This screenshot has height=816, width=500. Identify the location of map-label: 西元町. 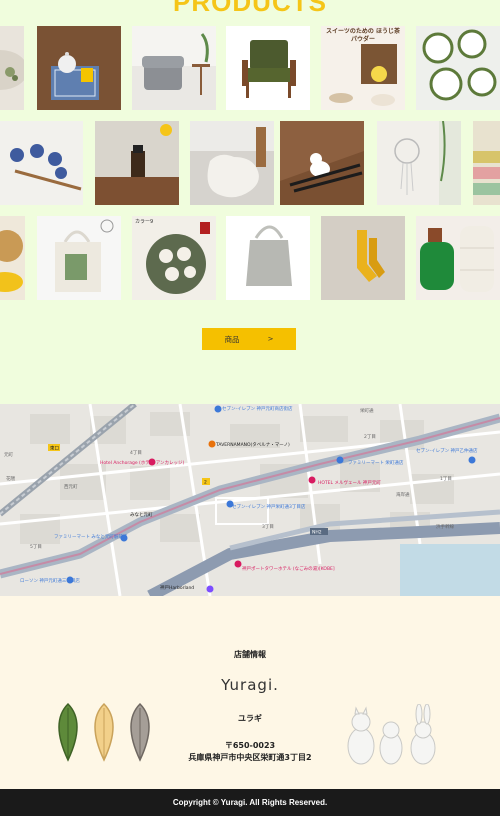
(71, 487).